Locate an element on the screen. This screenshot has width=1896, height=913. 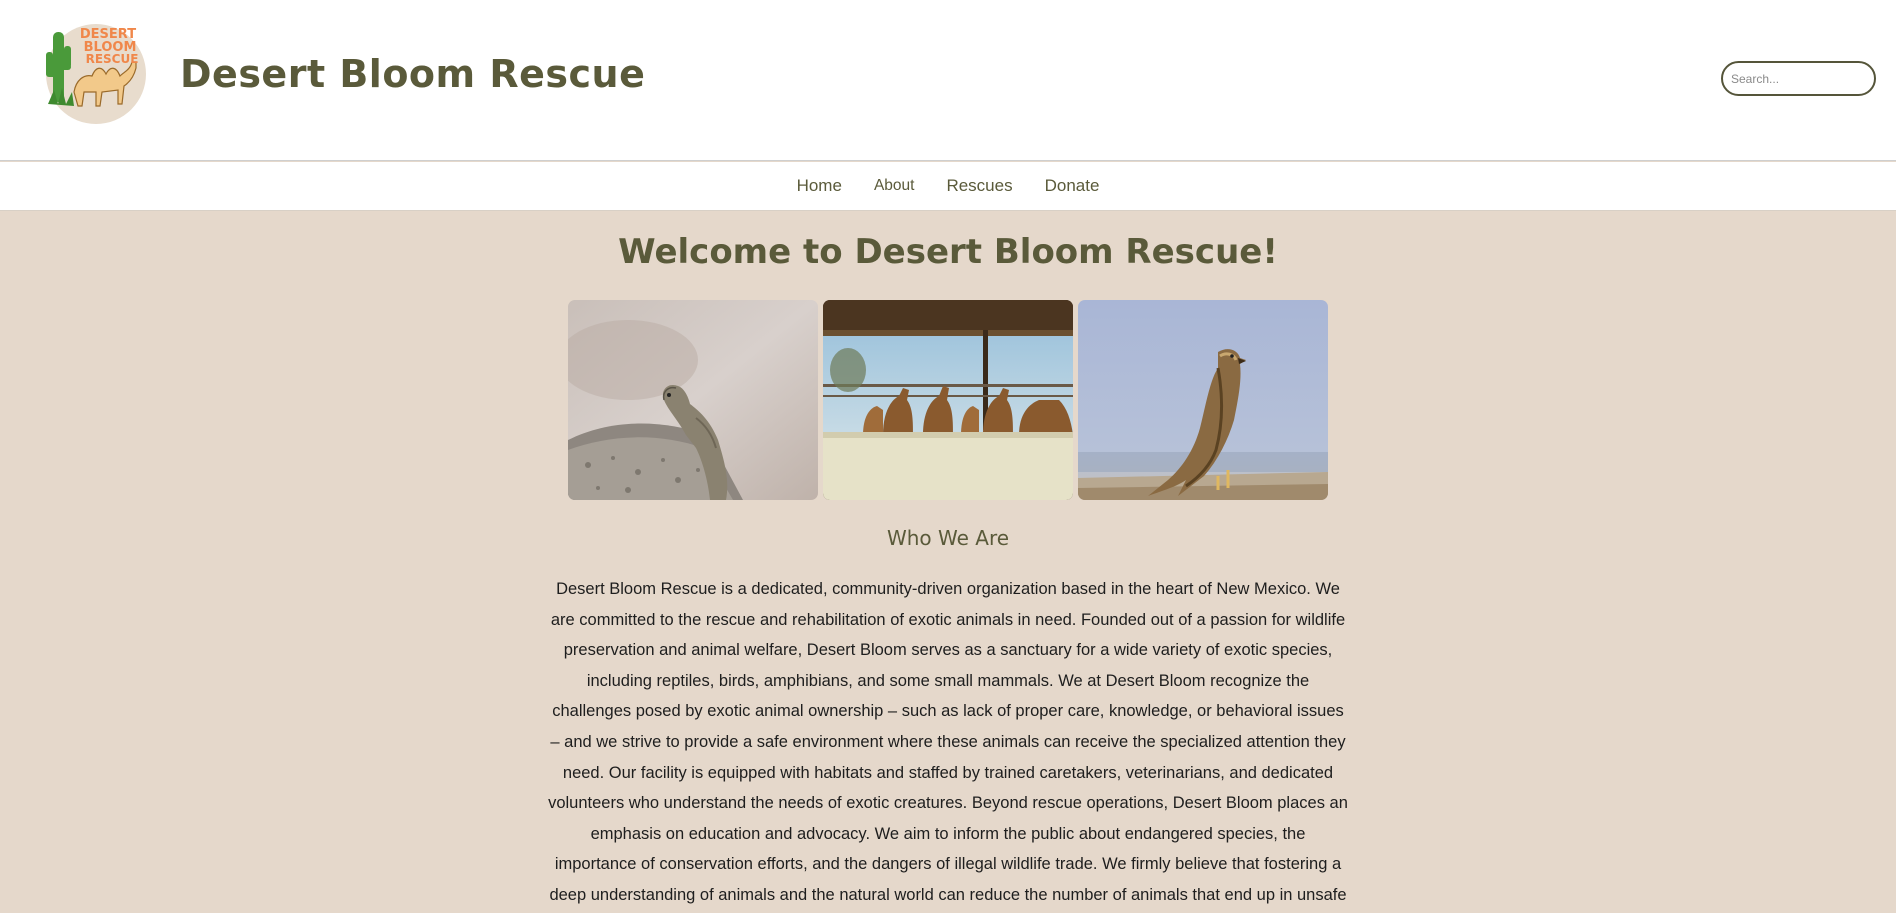
site-logo: DESERT BLOOM RESCUE is located at coordinates (96, 74).